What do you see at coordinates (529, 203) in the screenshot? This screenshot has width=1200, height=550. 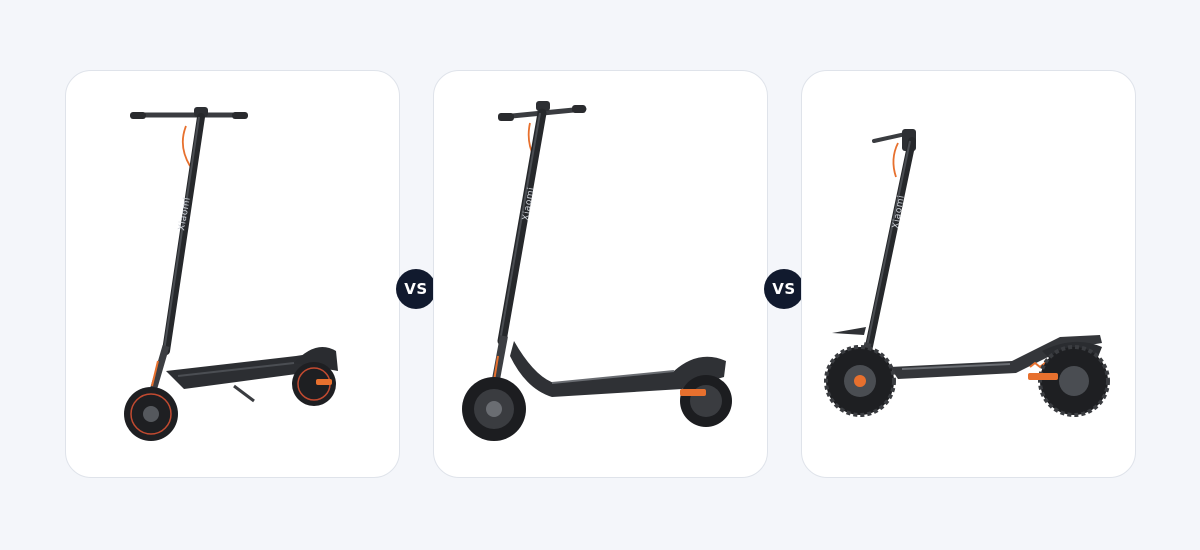 I see `brand-label-2: Xiaomi` at bounding box center [529, 203].